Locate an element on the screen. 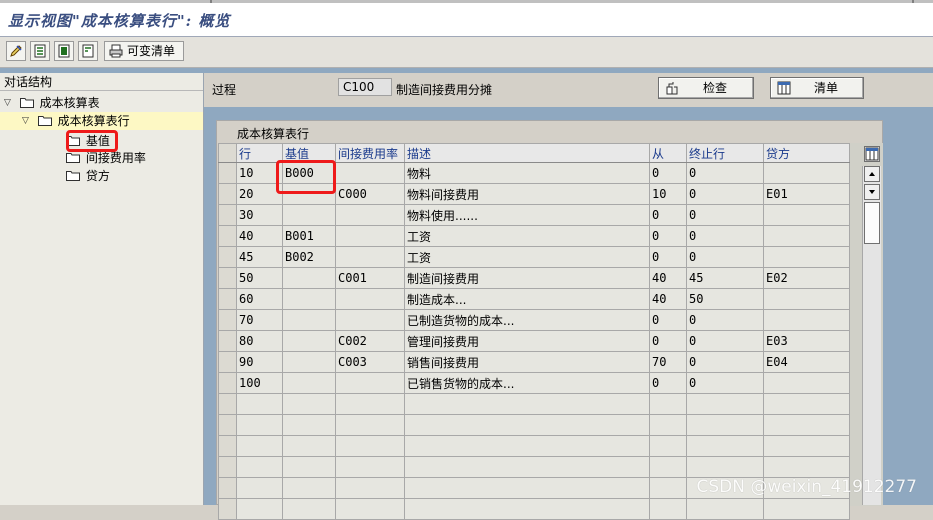 The height and width of the screenshot is (520, 933). description-cell: 物料 is located at coordinates (527, 173).